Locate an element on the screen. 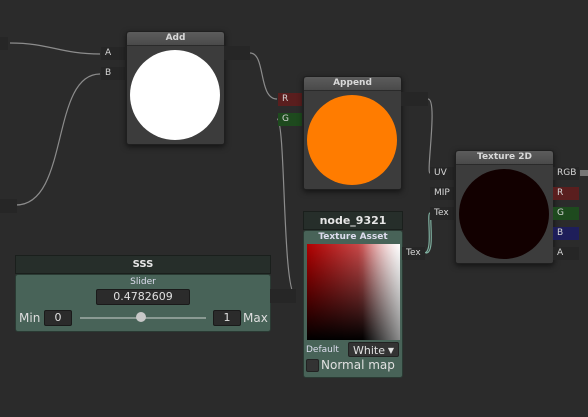 Image resolution: width=588 pixels, height=417 pixels. append-preview is located at coordinates (352, 140).